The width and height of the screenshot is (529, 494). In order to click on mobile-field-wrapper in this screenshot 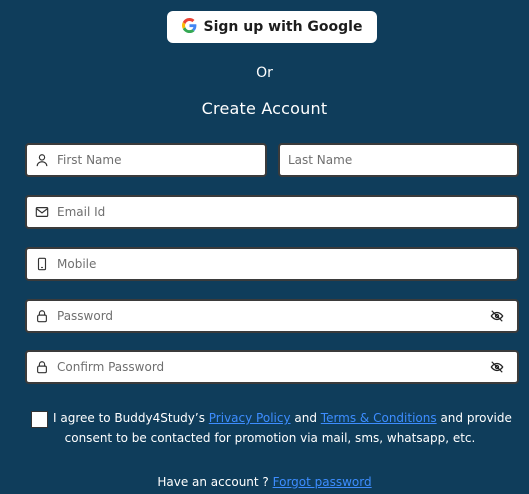, I will do `click(272, 264)`.